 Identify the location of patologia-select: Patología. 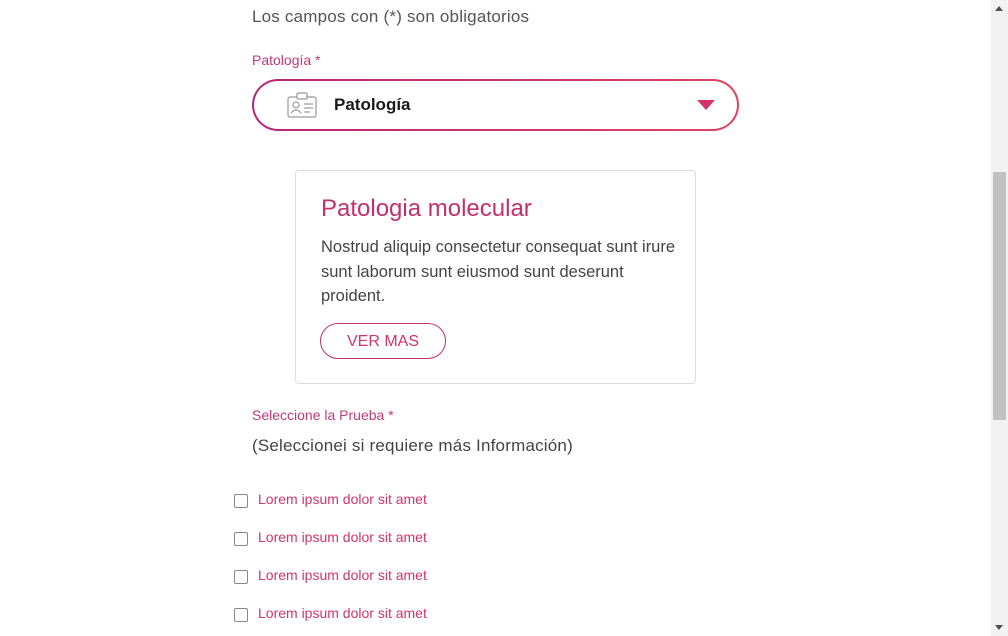
(495, 105).